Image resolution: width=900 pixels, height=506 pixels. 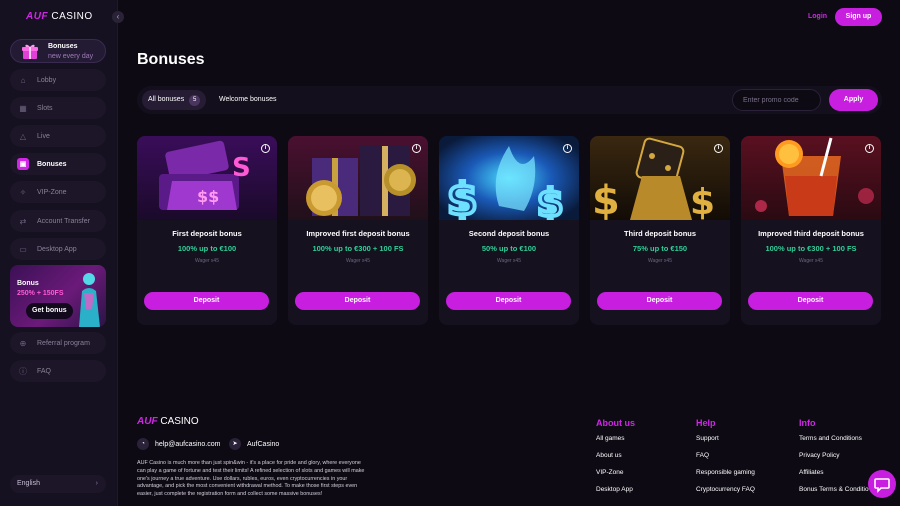 I want to click on footer-logo: AUF CASINO, so click(x=168, y=421).